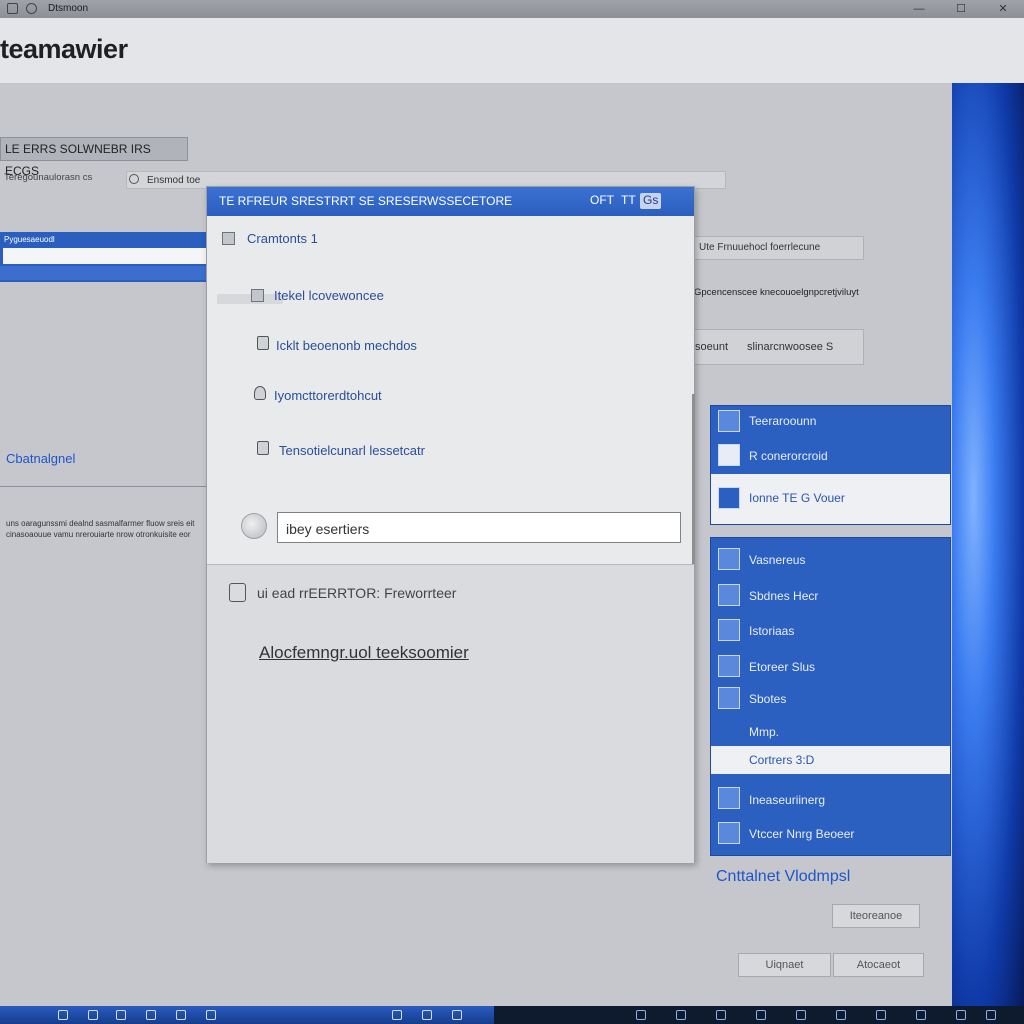  What do you see at coordinates (729, 559) in the screenshot?
I see `folder-icon` at bounding box center [729, 559].